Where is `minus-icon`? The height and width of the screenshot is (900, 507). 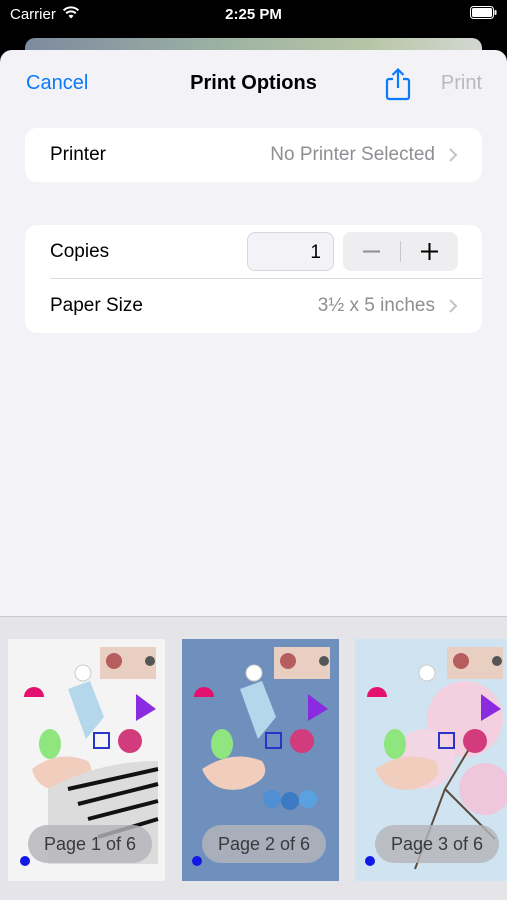 minus-icon is located at coordinates (371, 251).